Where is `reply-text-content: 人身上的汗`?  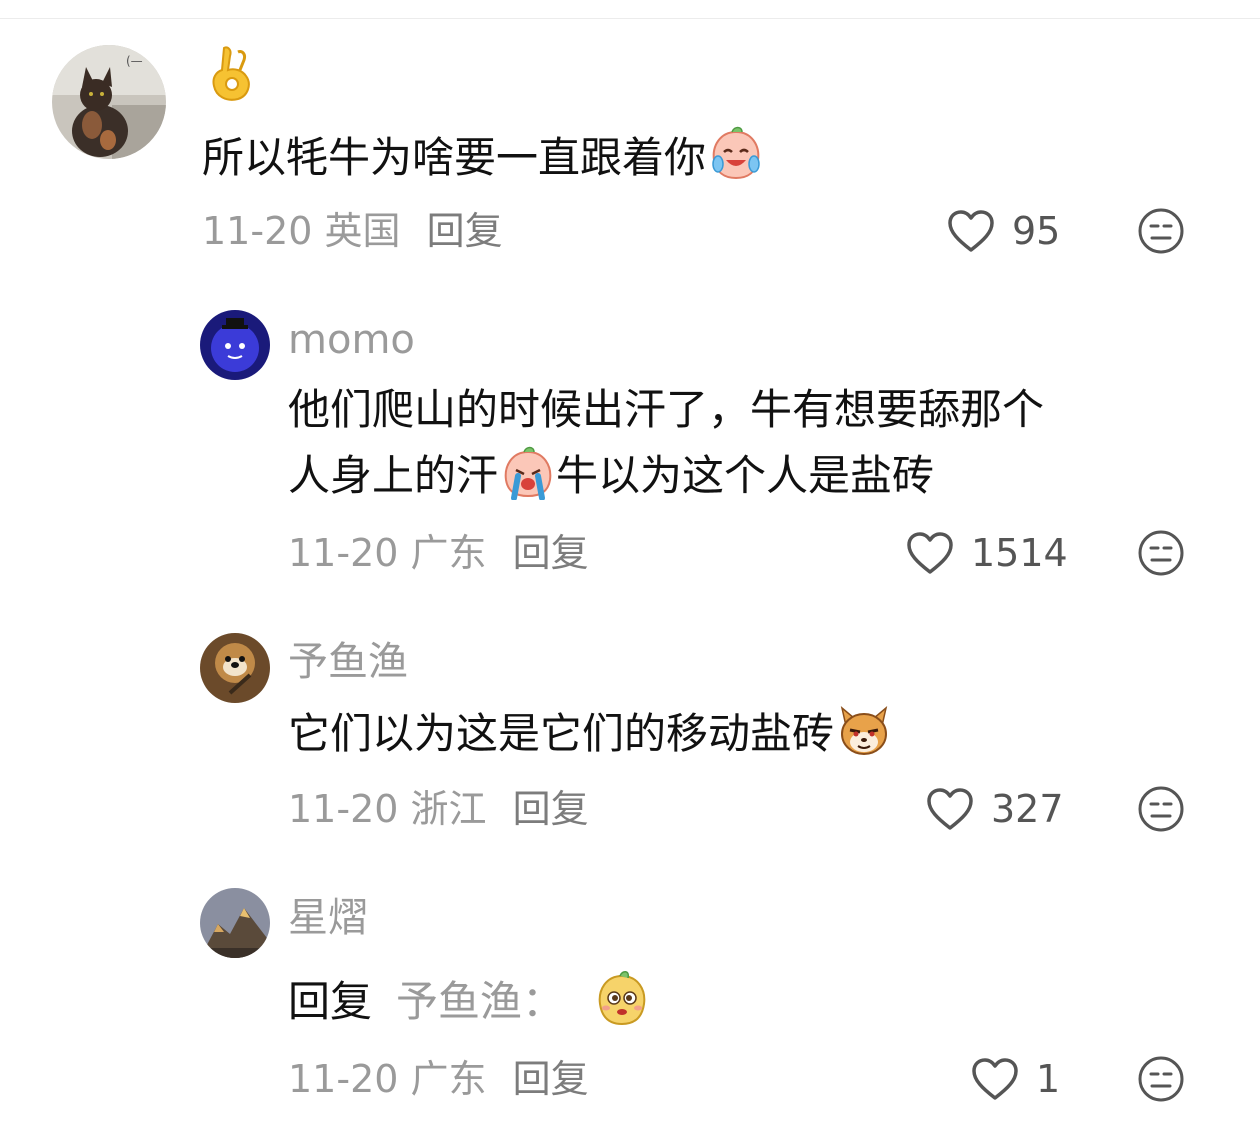
reply-text-content: 人身上的汗 is located at coordinates (393, 475).